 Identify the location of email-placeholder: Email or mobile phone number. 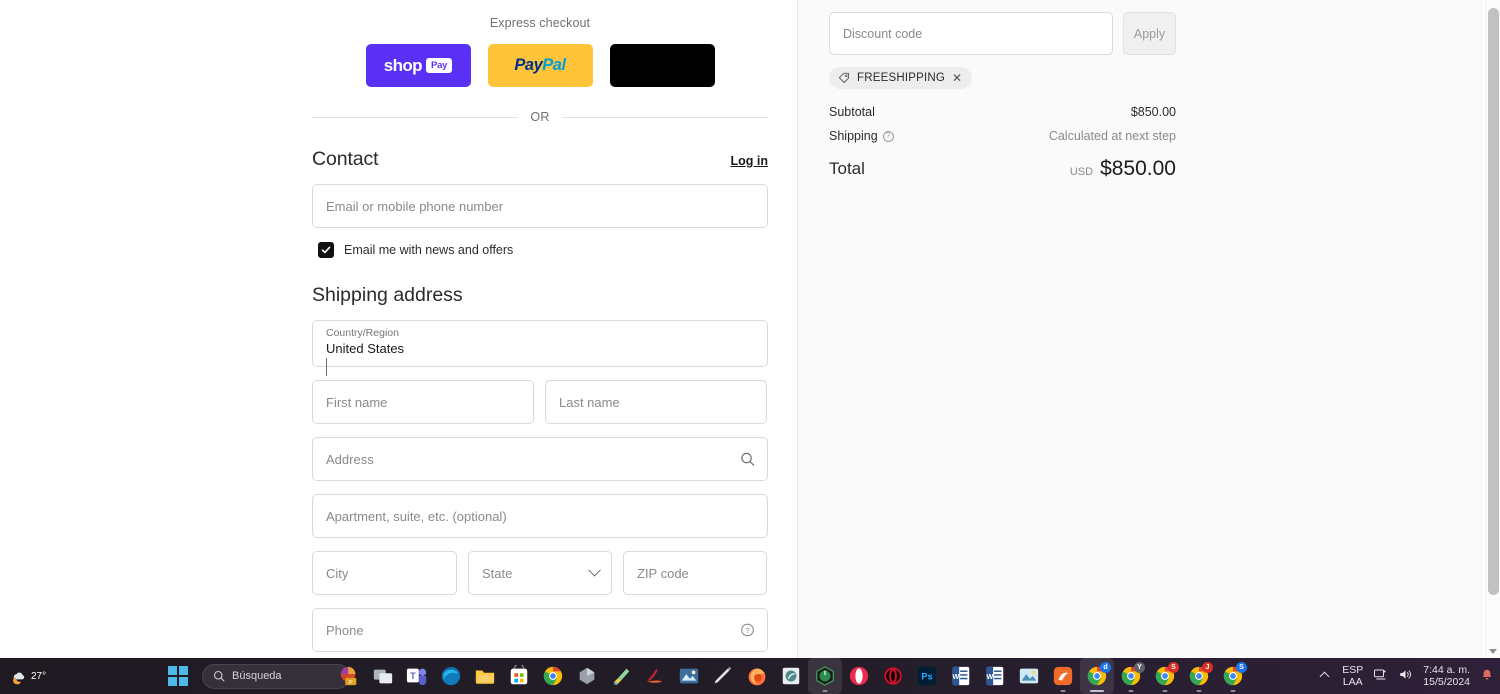
(415, 206).